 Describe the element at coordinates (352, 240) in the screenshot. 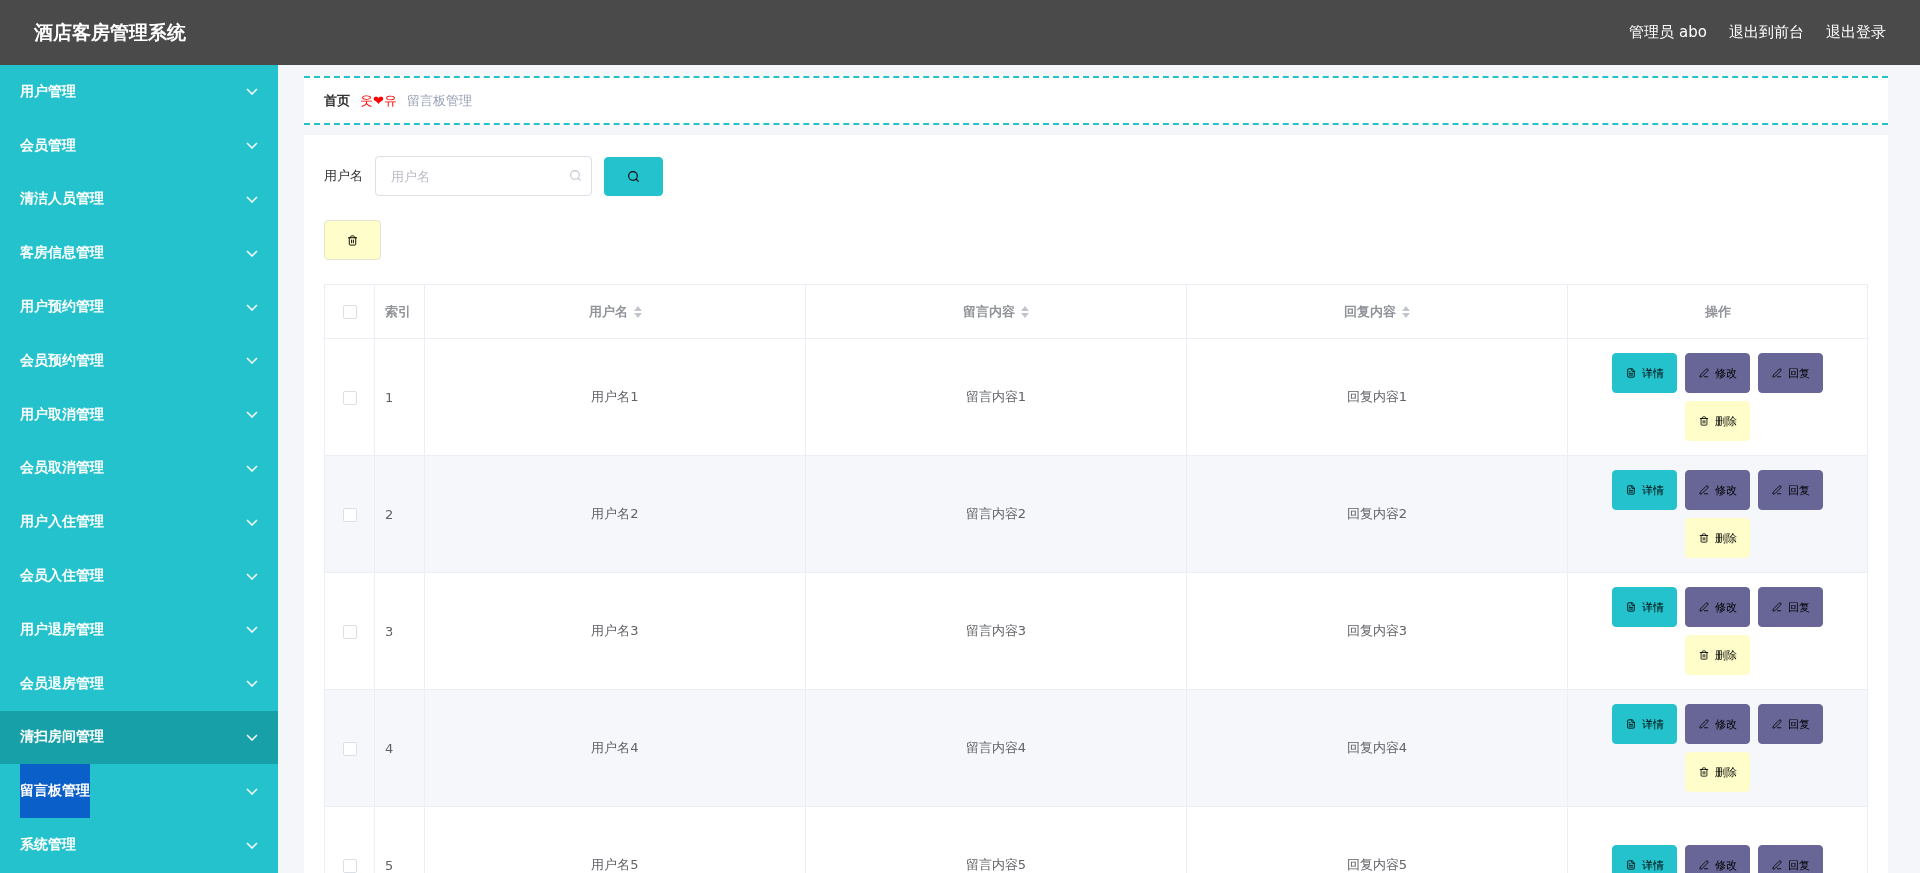

I see `batch-delete-button` at that location.